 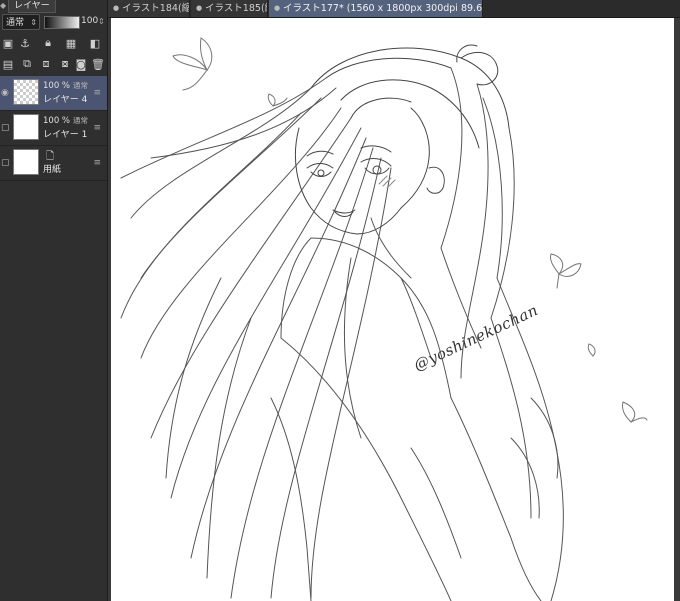 I want to click on tab-illust-177: ● イラスト177* (1560 x 1800px 300dpi 89.6%), so click(x=376, y=8).